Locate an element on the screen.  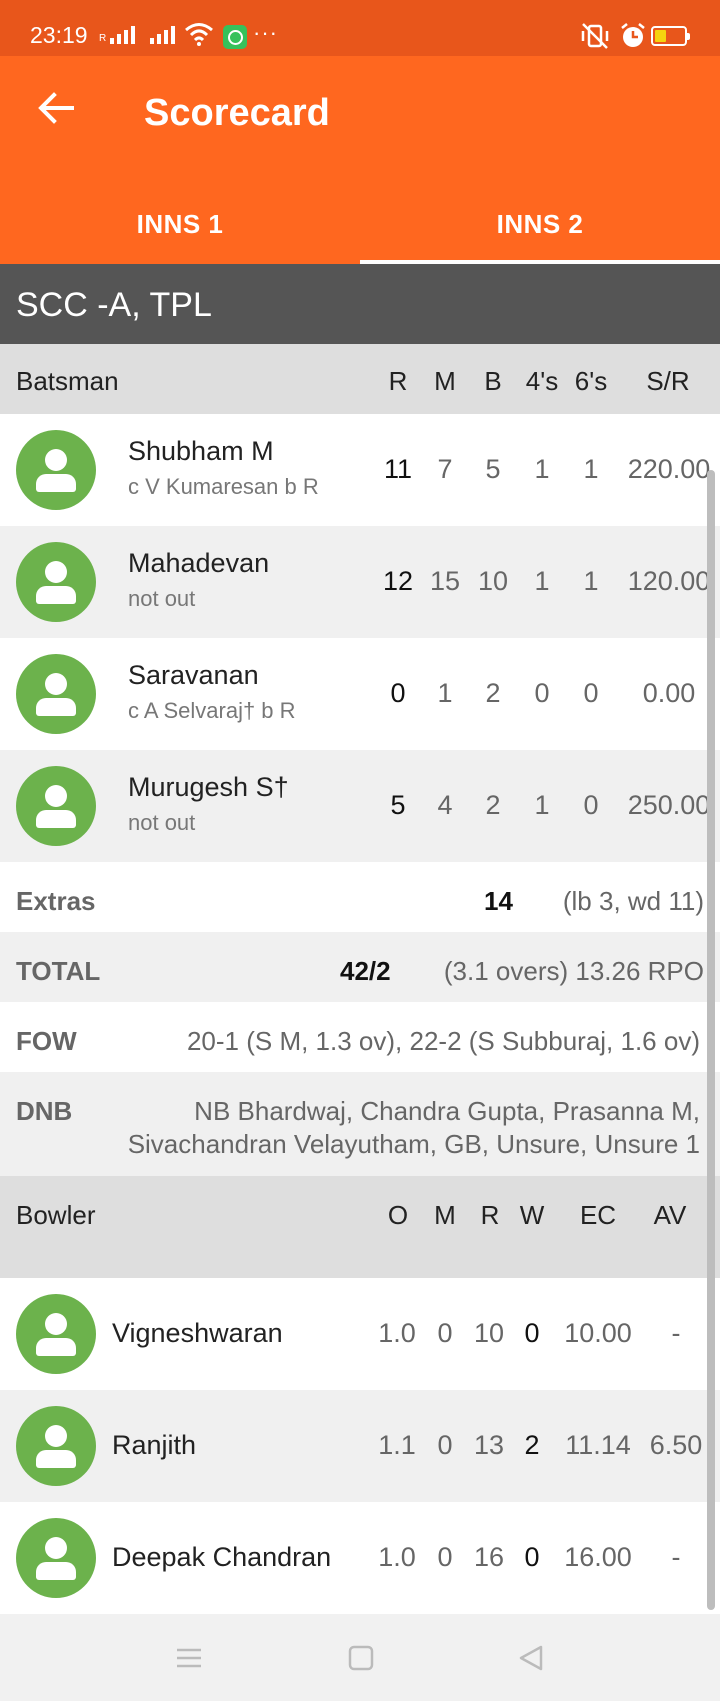
runs: 0 is located at coordinates (398, 693).